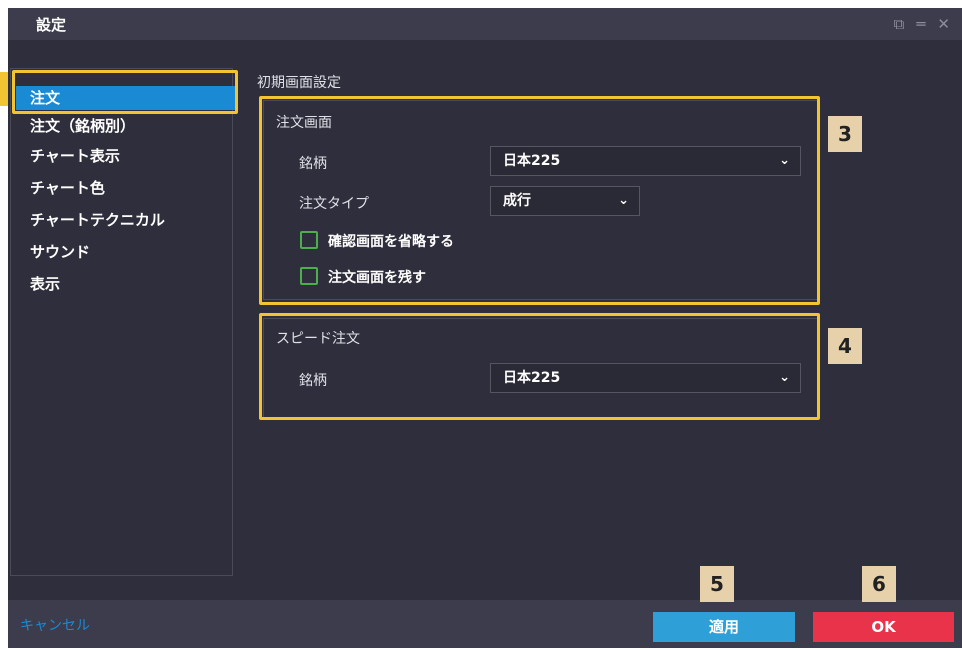 The image size is (962, 648). What do you see at coordinates (883, 627) in the screenshot?
I see `ok-button: OK` at bounding box center [883, 627].